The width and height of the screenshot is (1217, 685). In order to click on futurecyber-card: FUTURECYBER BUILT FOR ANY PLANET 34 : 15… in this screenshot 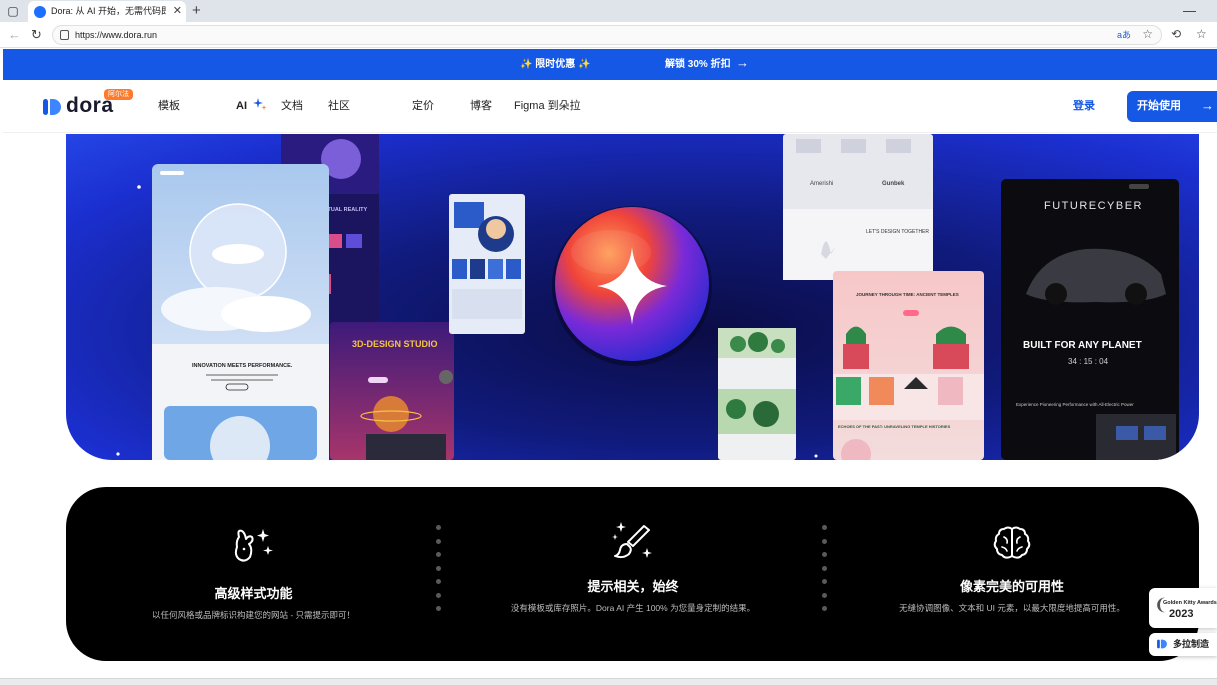, I will do `click(1090, 319)`.